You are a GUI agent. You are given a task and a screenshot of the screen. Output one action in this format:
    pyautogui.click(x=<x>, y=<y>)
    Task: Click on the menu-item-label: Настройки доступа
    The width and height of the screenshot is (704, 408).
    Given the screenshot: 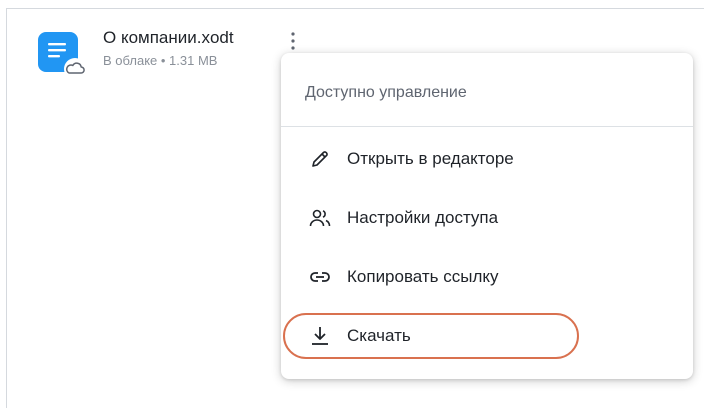 What is the action you would take?
    pyautogui.click(x=423, y=217)
    